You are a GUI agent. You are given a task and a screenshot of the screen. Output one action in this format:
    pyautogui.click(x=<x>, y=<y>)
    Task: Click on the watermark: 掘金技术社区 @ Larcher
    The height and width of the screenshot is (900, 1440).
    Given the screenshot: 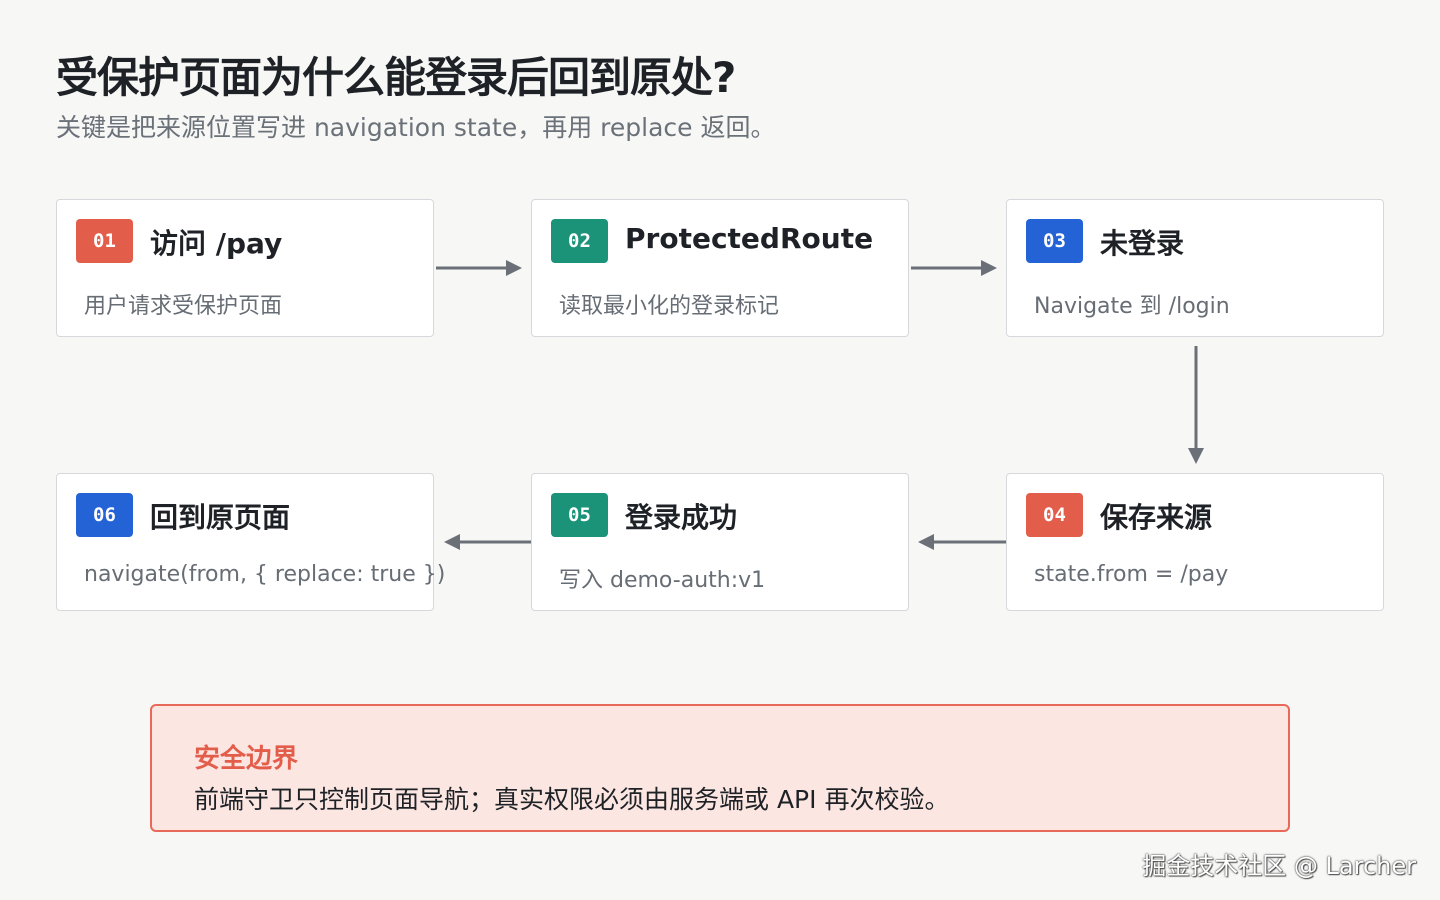 What is the action you would take?
    pyautogui.click(x=1279, y=866)
    